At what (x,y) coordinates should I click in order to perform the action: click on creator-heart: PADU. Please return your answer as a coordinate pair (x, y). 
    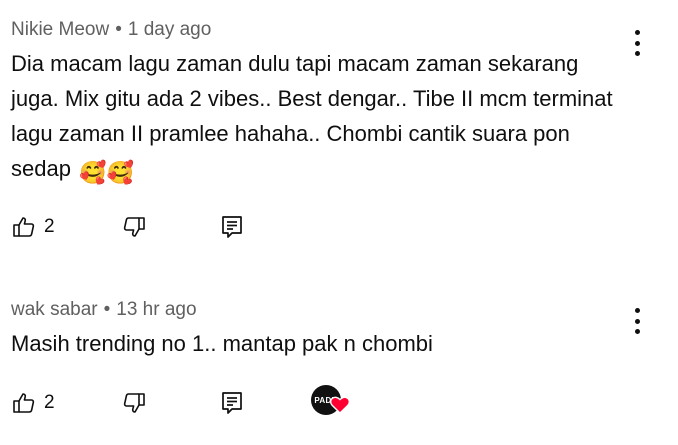
    Looking at the image, I should click on (333, 402).